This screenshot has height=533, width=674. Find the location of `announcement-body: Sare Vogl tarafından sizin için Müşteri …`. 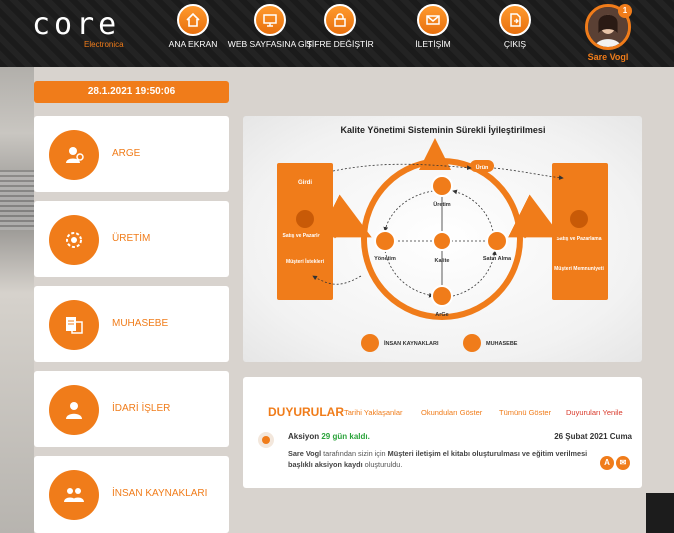

announcement-body: Sare Vogl tarafından sizin için Müşteri … is located at coordinates (438, 459).